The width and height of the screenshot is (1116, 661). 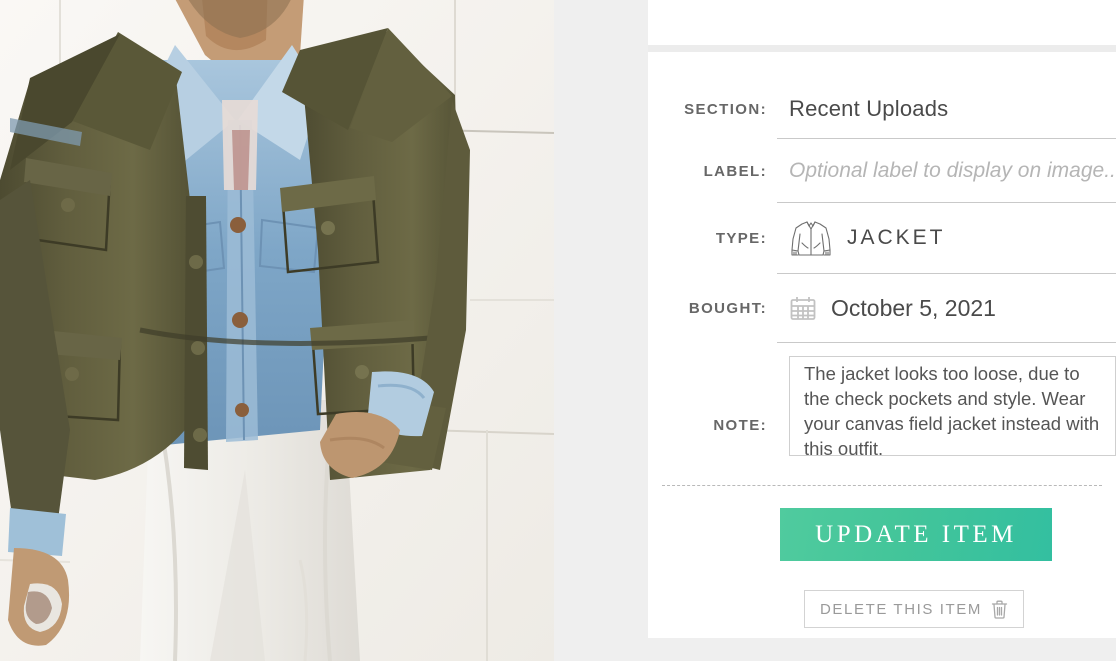 I want to click on panel-divider-gap, so click(x=882, y=48).